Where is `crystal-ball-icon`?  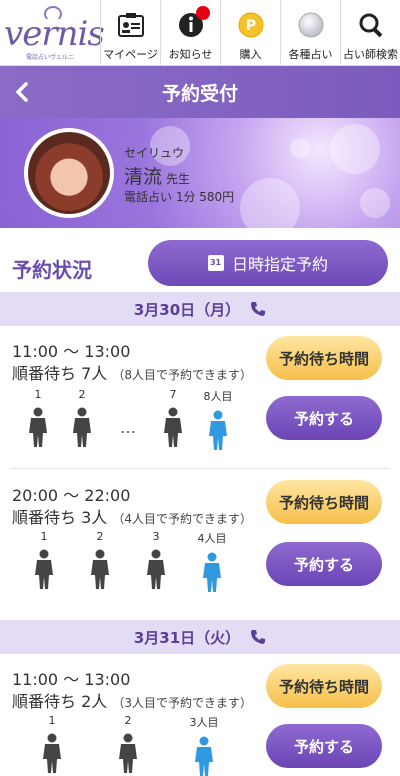
crystal-ball-icon is located at coordinates (311, 25).